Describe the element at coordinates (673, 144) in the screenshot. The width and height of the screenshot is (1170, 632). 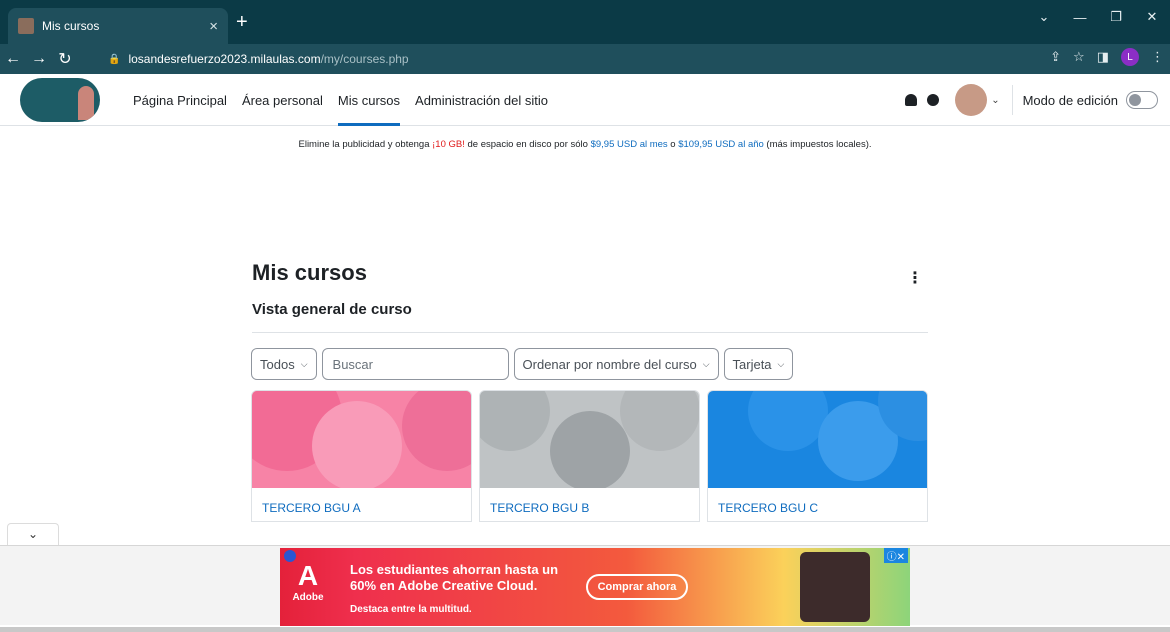
I see `notice-text: o` at that location.